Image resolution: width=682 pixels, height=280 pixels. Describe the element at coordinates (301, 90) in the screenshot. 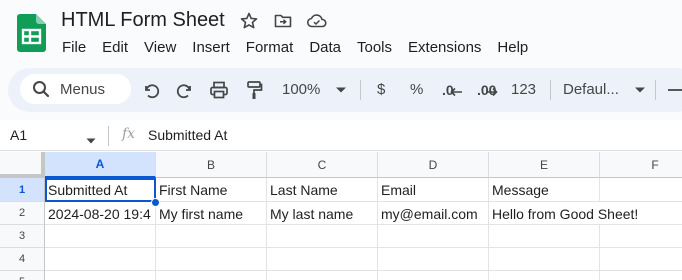

I see `zoom-select: 100%` at that location.